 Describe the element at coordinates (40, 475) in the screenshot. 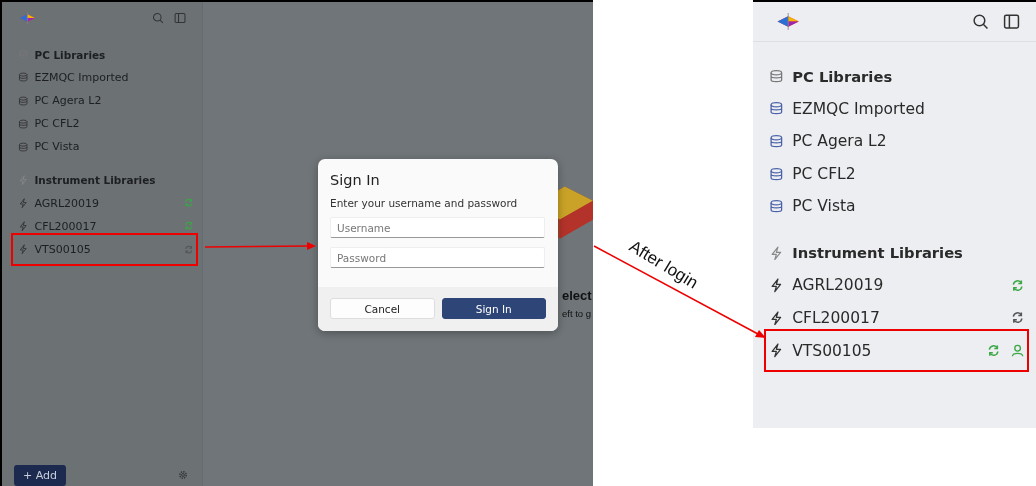

I see `add-button: + Add` at that location.